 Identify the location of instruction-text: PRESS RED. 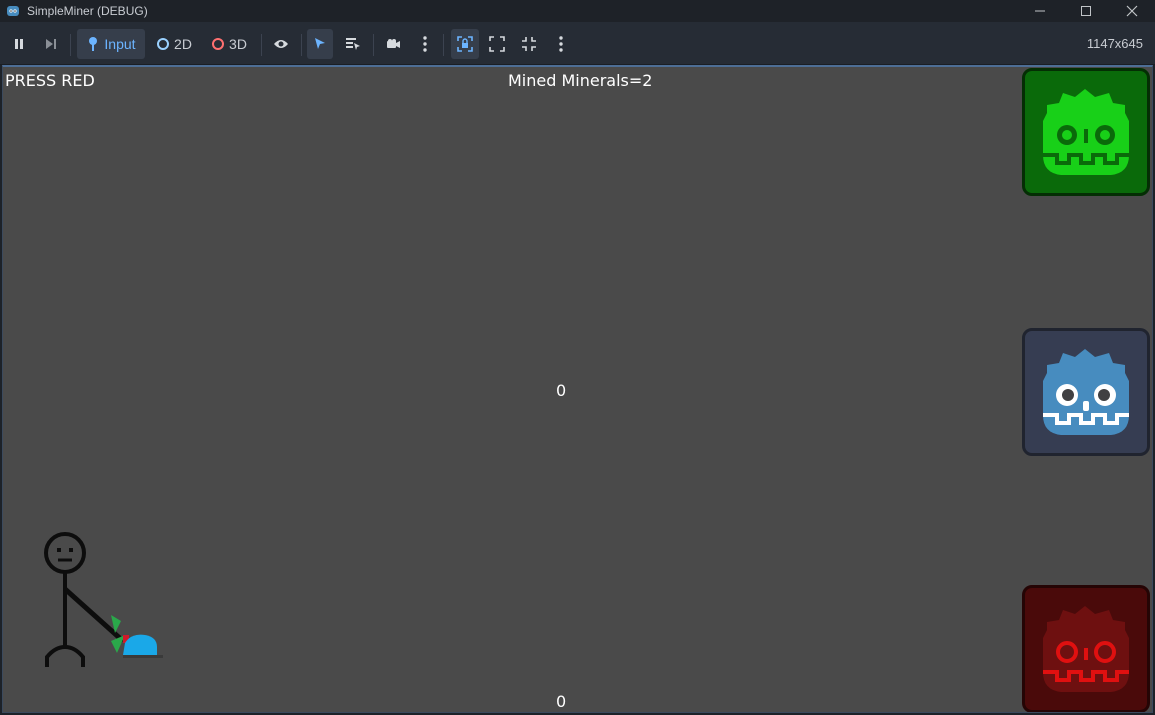
(50, 80).